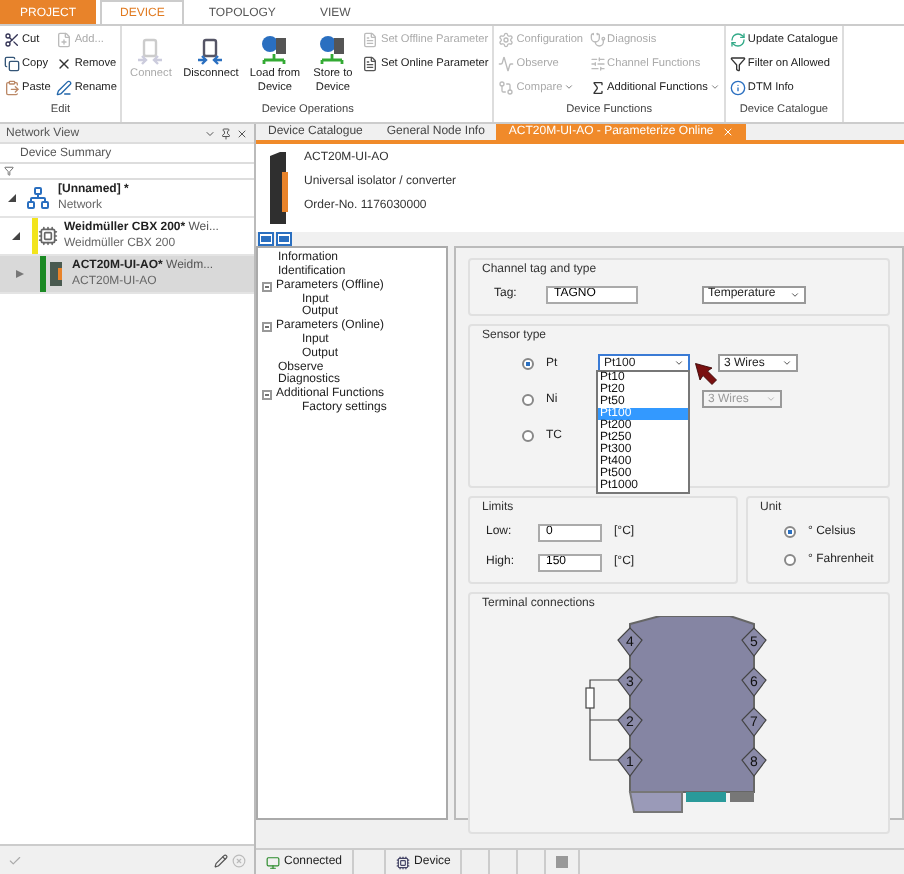 The width and height of the screenshot is (904, 874). What do you see at coordinates (48, 236) in the screenshot?
I see `controller-icon` at bounding box center [48, 236].